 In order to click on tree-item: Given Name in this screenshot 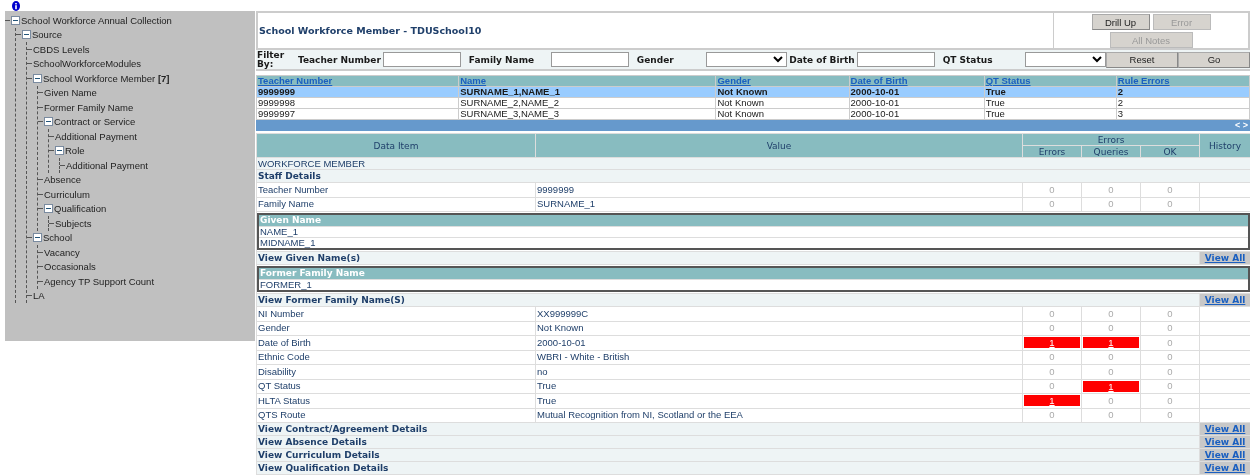, I will do `click(70, 93)`.